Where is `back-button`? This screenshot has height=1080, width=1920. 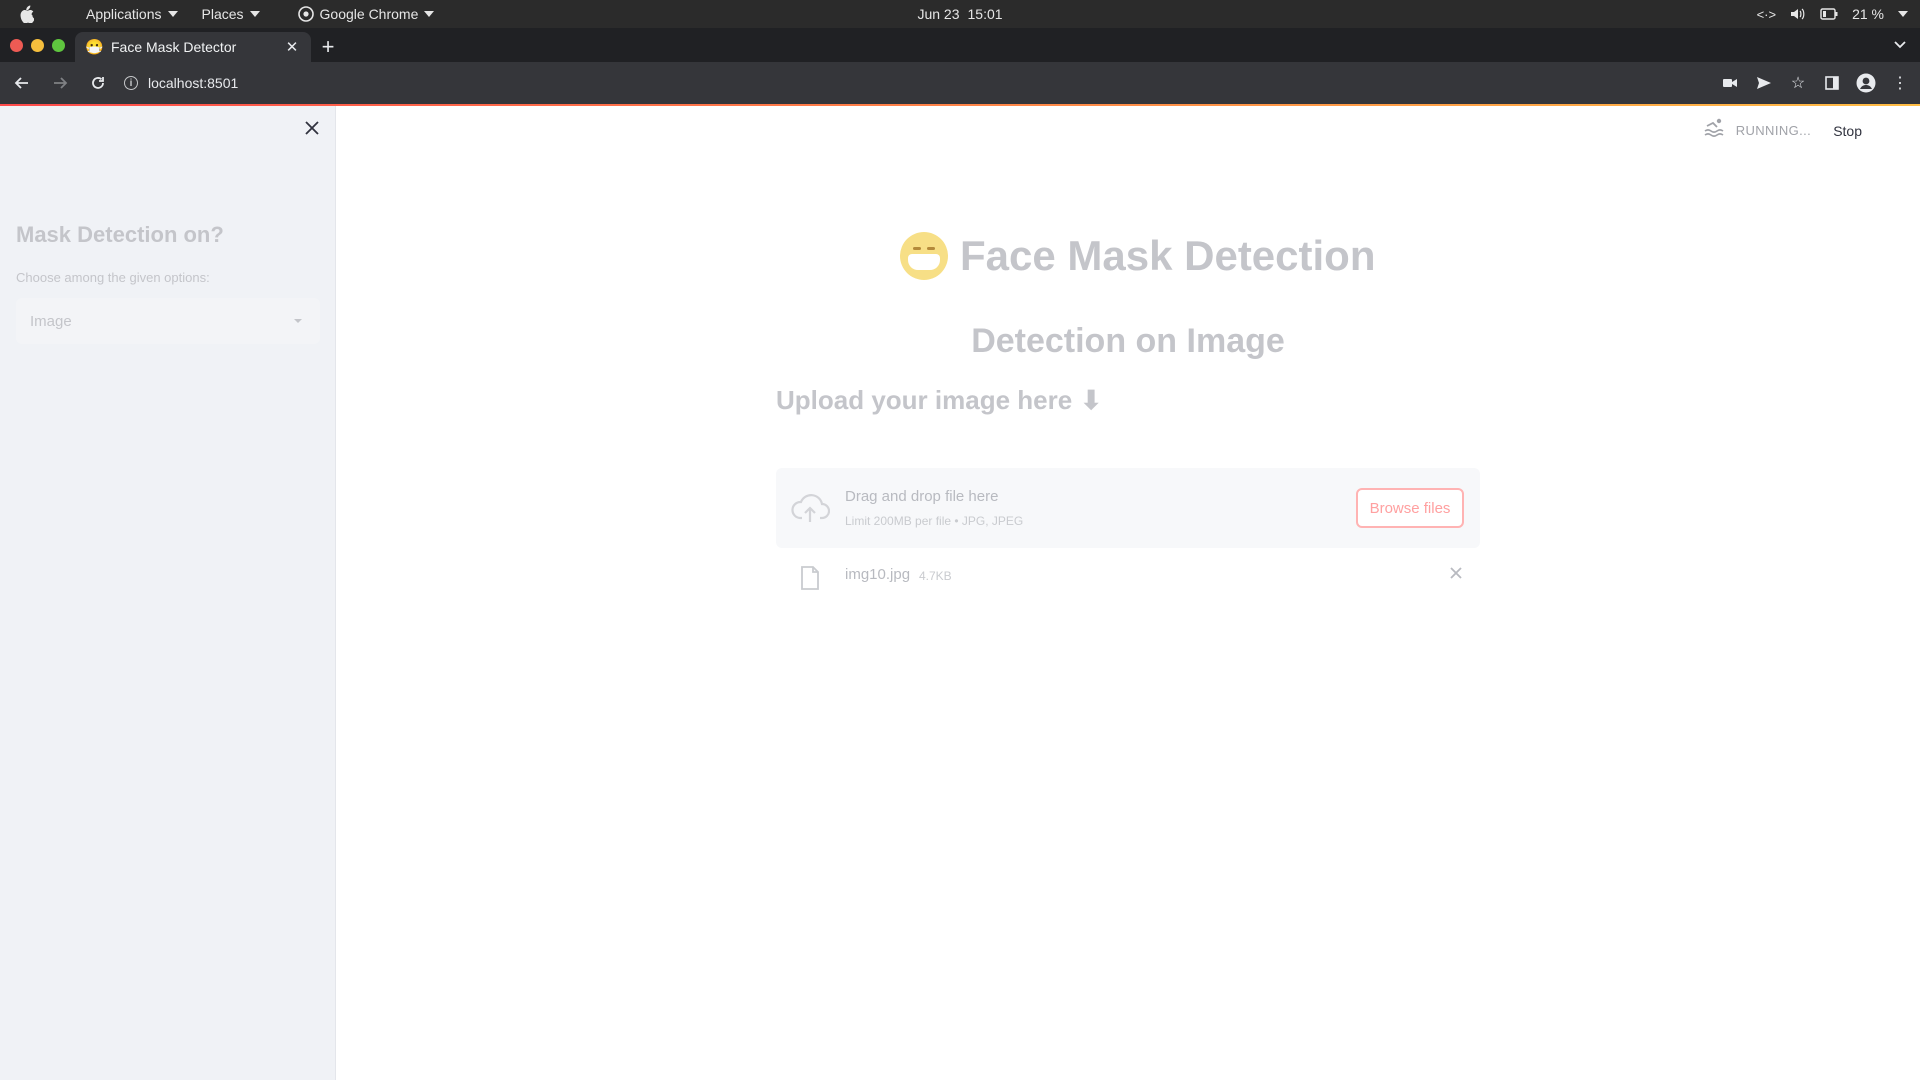 back-button is located at coordinates (22, 83).